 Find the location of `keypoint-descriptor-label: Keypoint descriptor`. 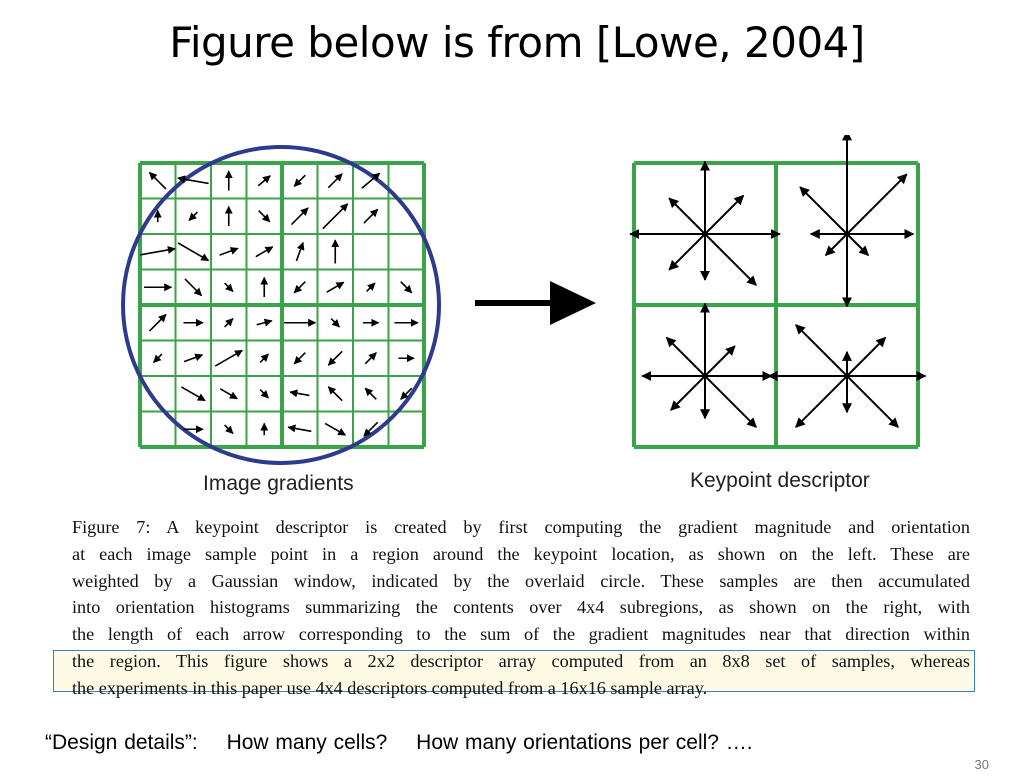

keypoint-descriptor-label: Keypoint descriptor is located at coordinates (780, 480).